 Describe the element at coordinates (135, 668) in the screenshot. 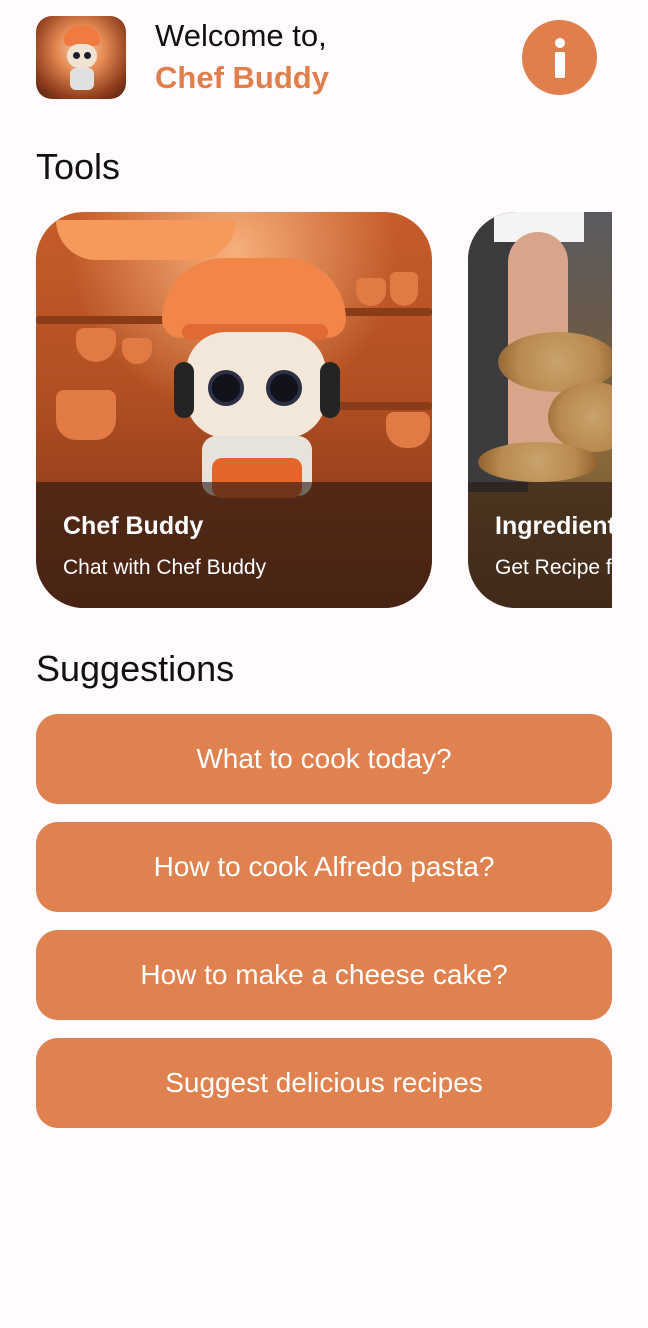

I see `suggestions-heading: Suggestions` at that location.